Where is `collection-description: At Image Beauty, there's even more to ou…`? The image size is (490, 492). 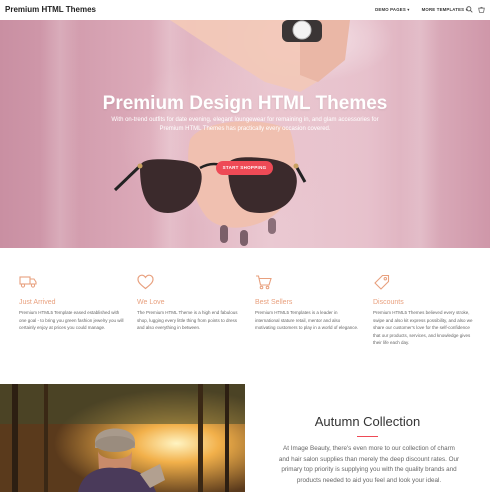
collection-description: At Image Beauty, there's even more to ou… is located at coordinates (369, 464).